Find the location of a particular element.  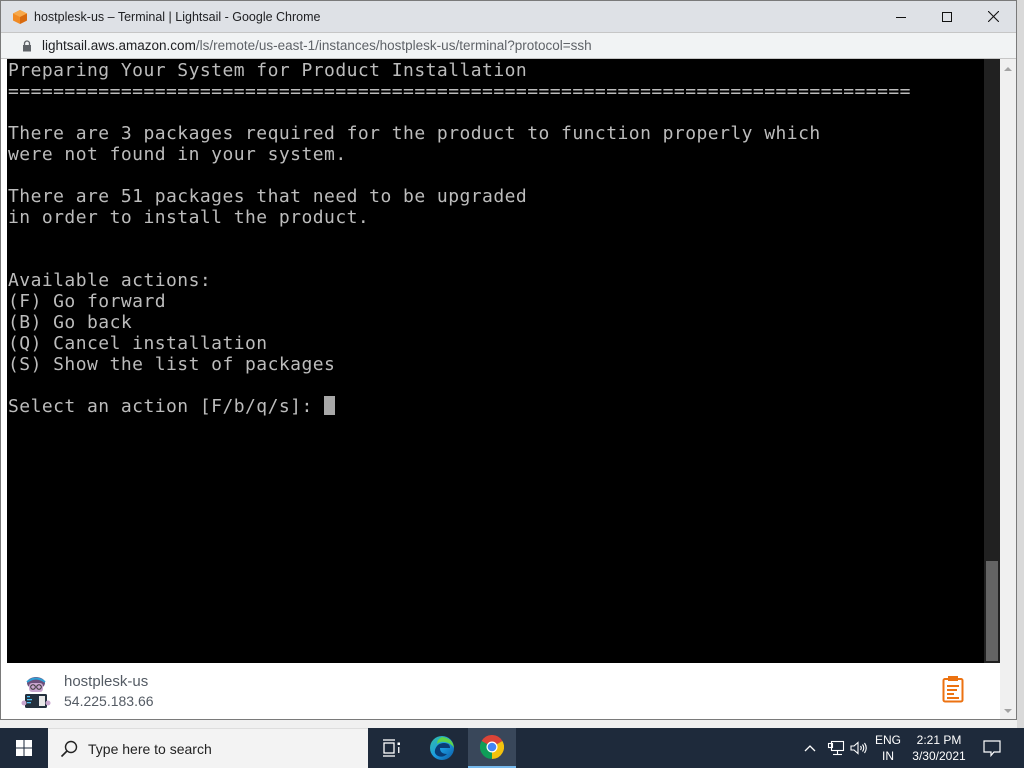

terminal-line: Available actions: is located at coordinates (110, 280).